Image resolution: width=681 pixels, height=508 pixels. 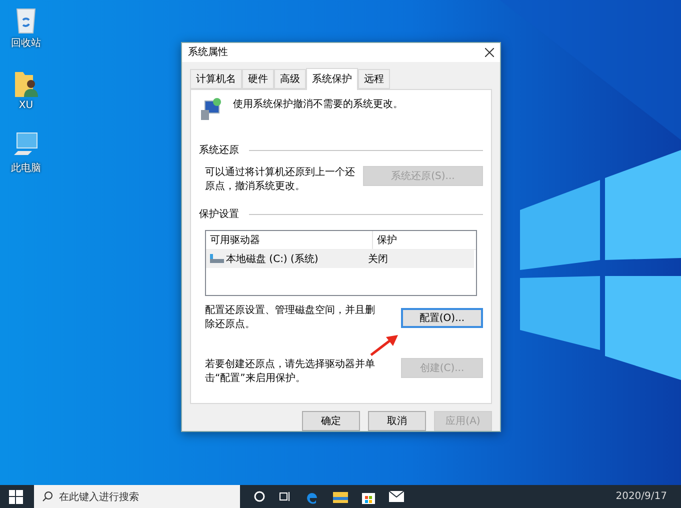 What do you see at coordinates (217, 259) in the screenshot?
I see `drive-icon` at bounding box center [217, 259].